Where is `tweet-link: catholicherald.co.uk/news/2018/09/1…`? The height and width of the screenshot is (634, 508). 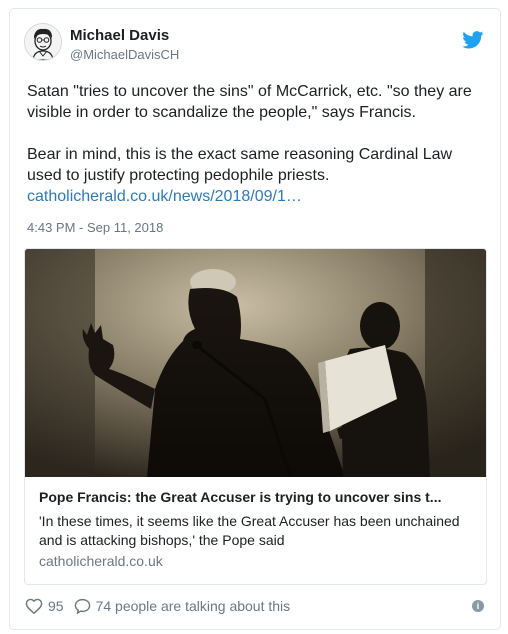 tweet-link: catholicherald.co.uk/news/2018/09/1… is located at coordinates (164, 196).